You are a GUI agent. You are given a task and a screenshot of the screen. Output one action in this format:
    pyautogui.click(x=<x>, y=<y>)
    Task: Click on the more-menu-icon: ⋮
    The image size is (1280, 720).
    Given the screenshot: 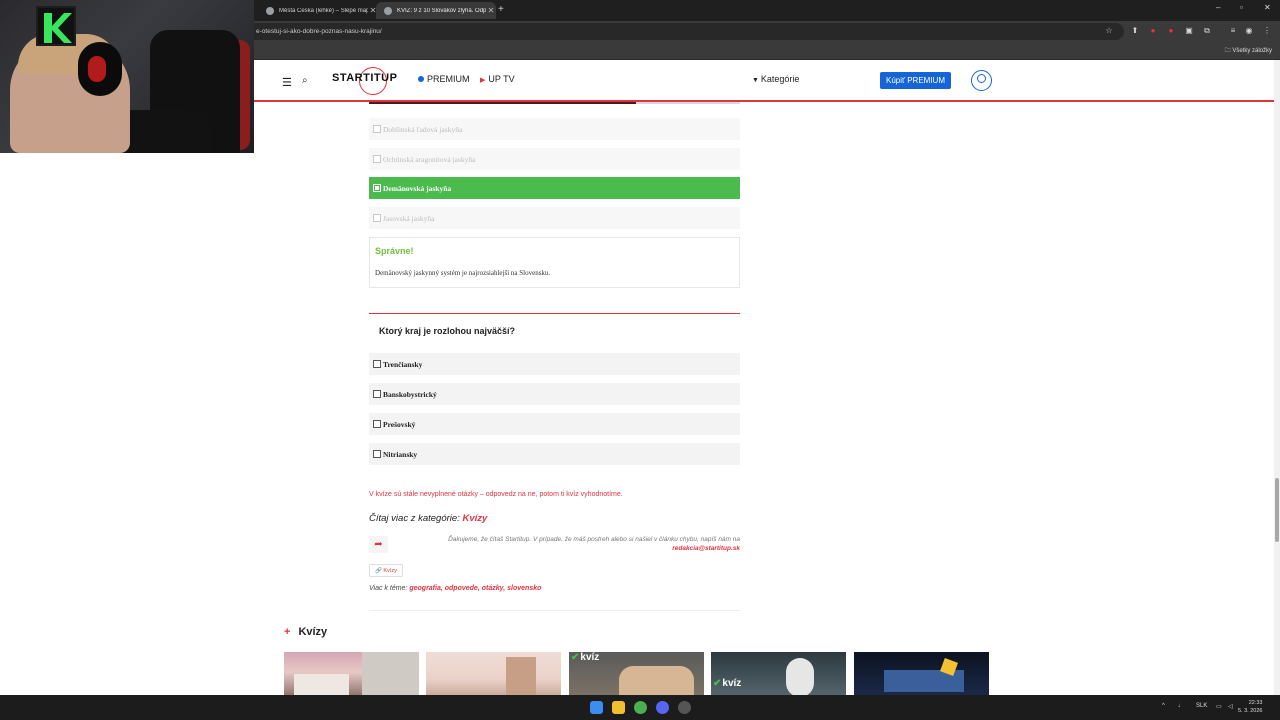 What is the action you would take?
    pyautogui.click(x=1267, y=31)
    